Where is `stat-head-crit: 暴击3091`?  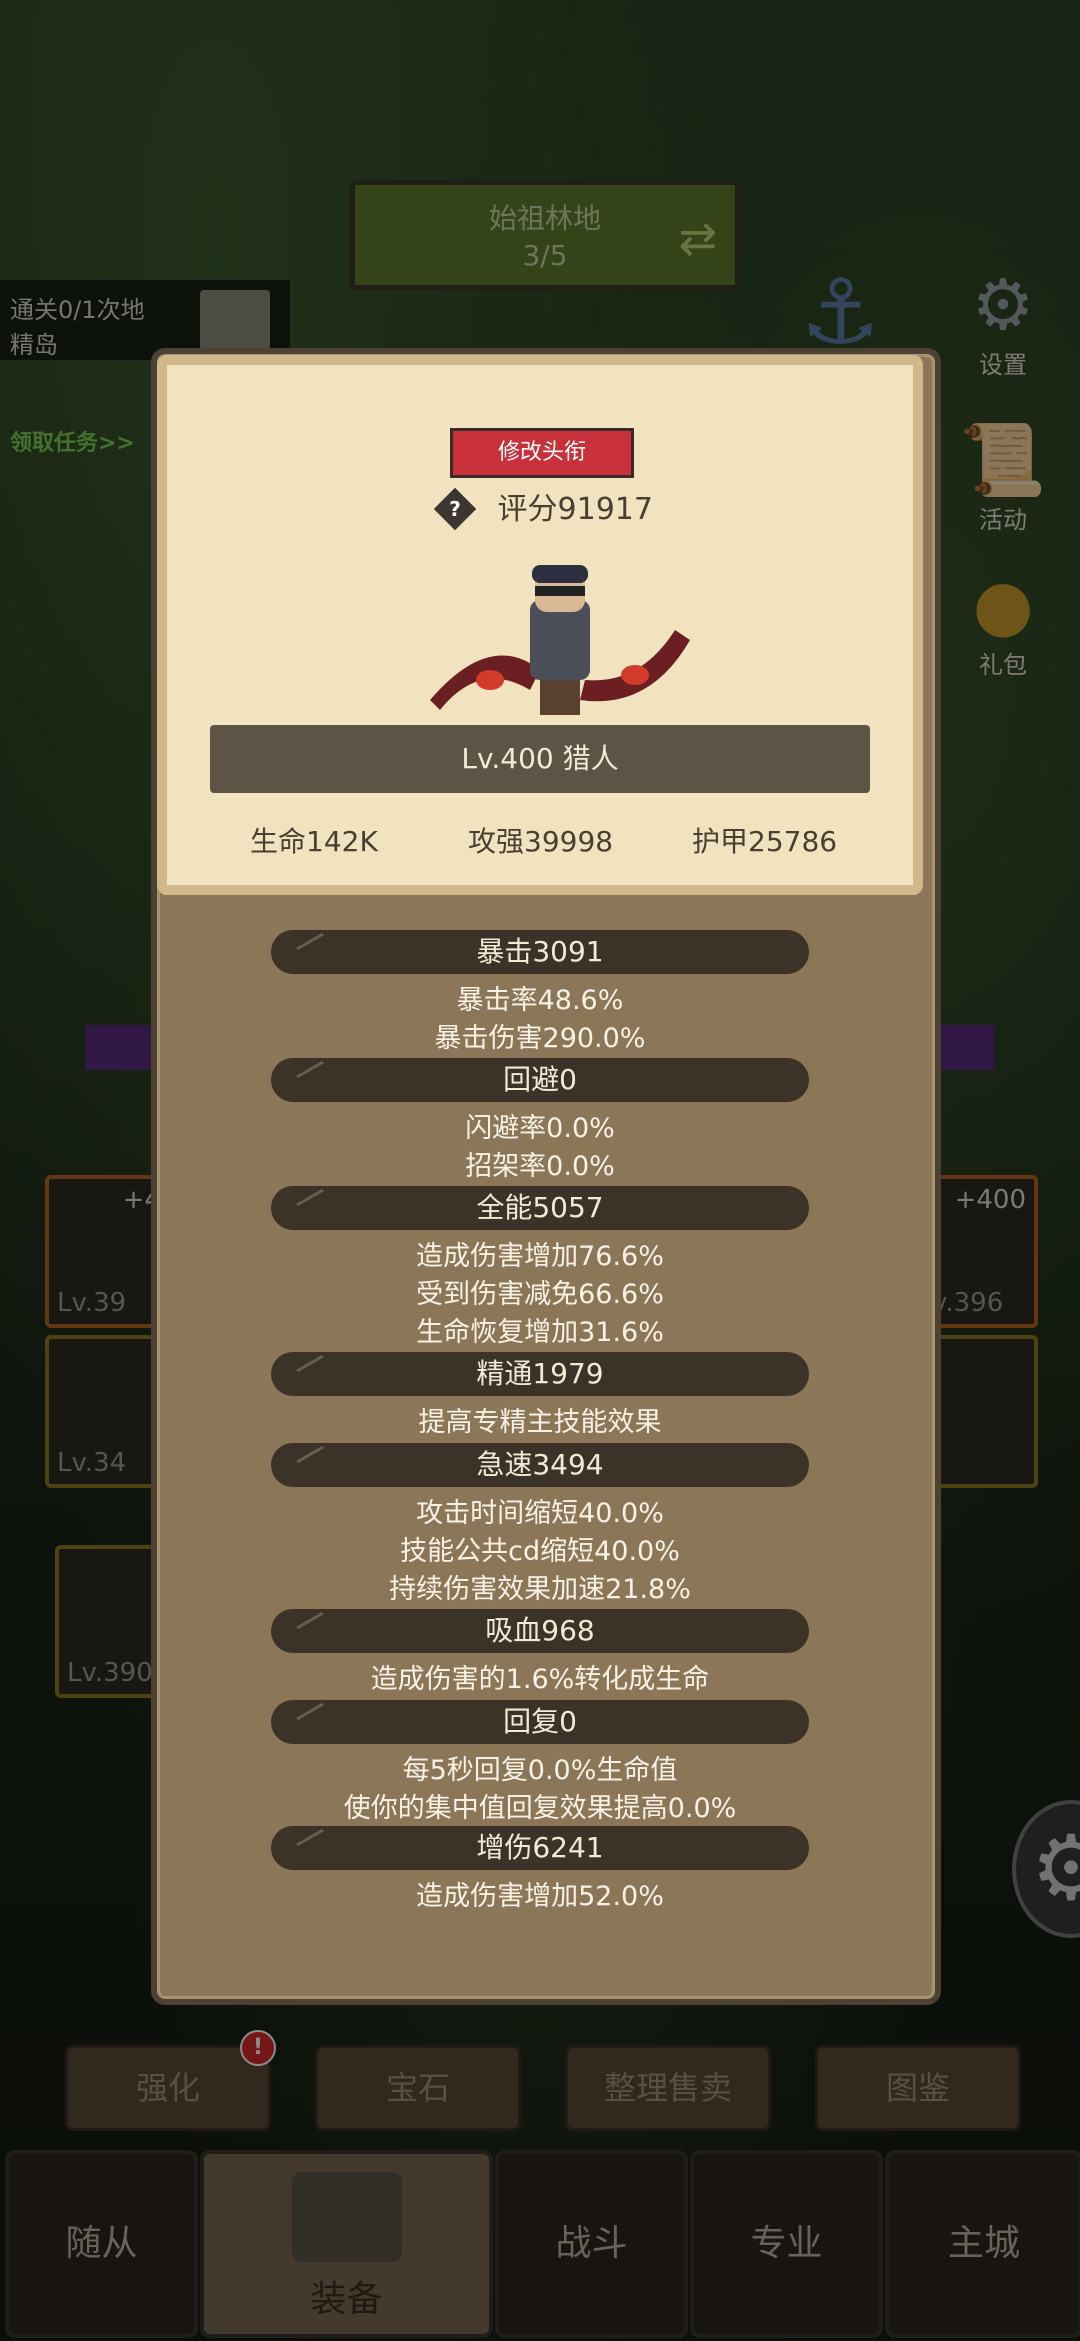 stat-head-crit: 暴击3091 is located at coordinates (540, 952).